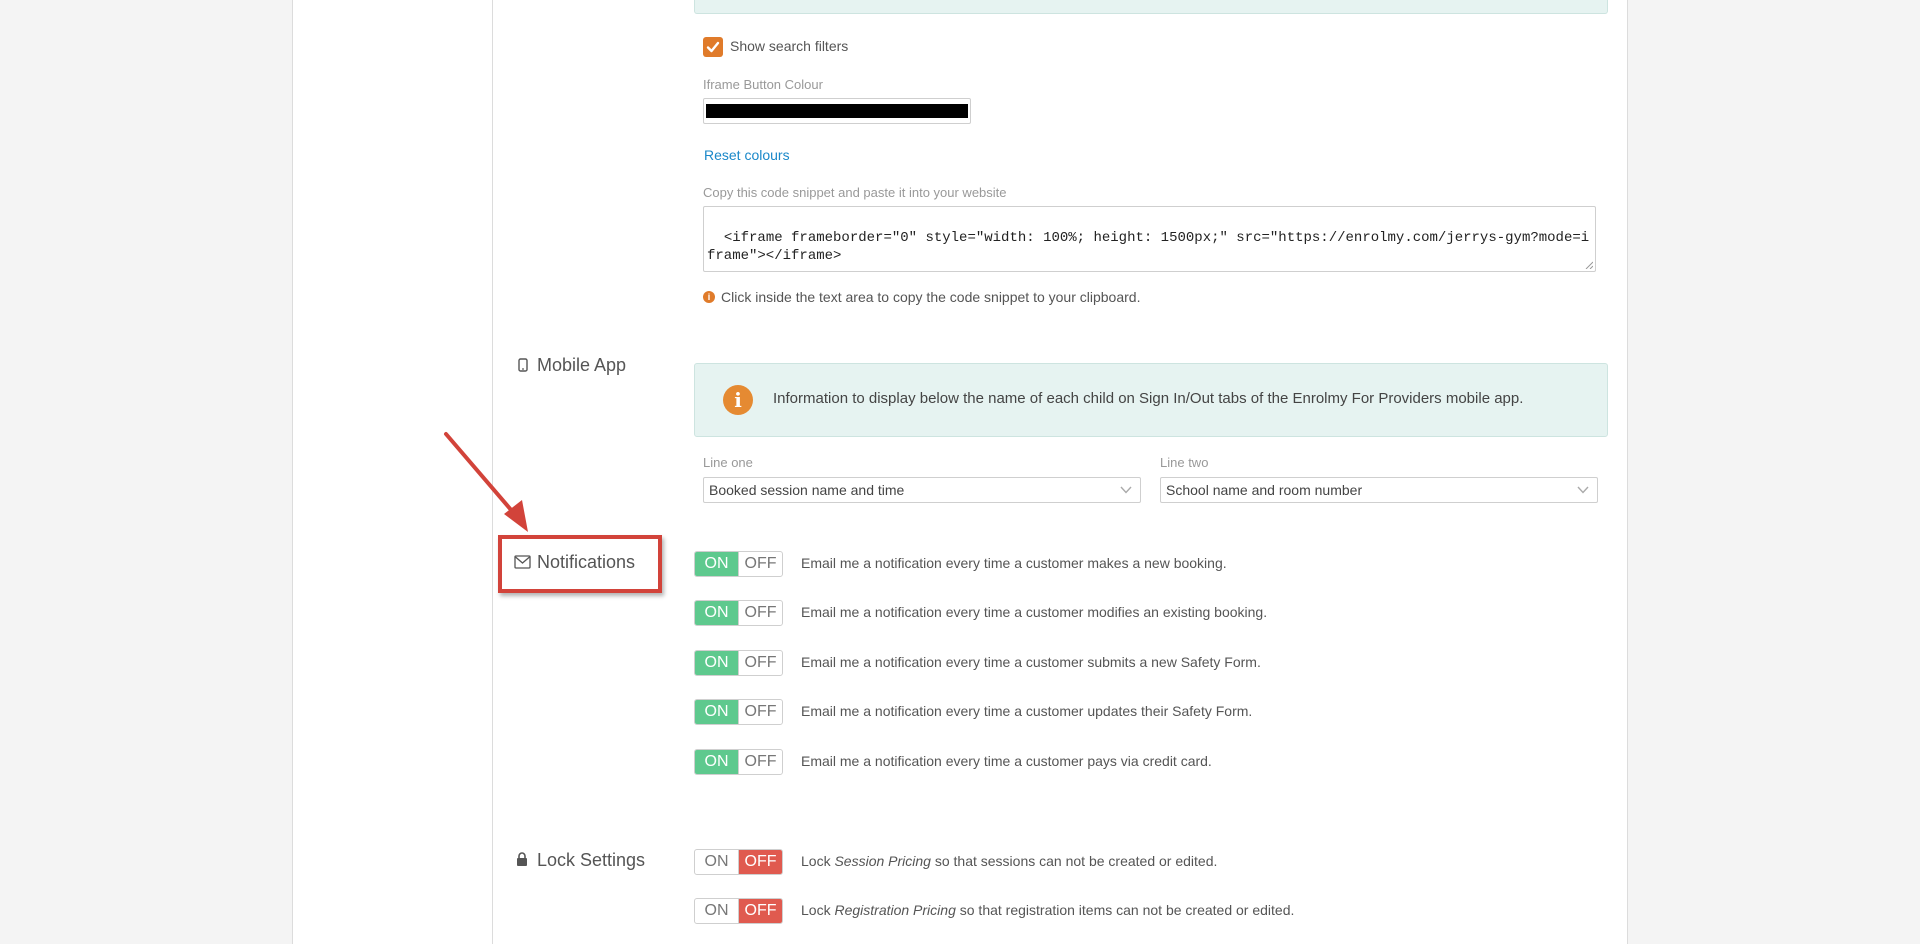 This screenshot has height=944, width=1920. I want to click on show-filters-checkbox, so click(713, 47).